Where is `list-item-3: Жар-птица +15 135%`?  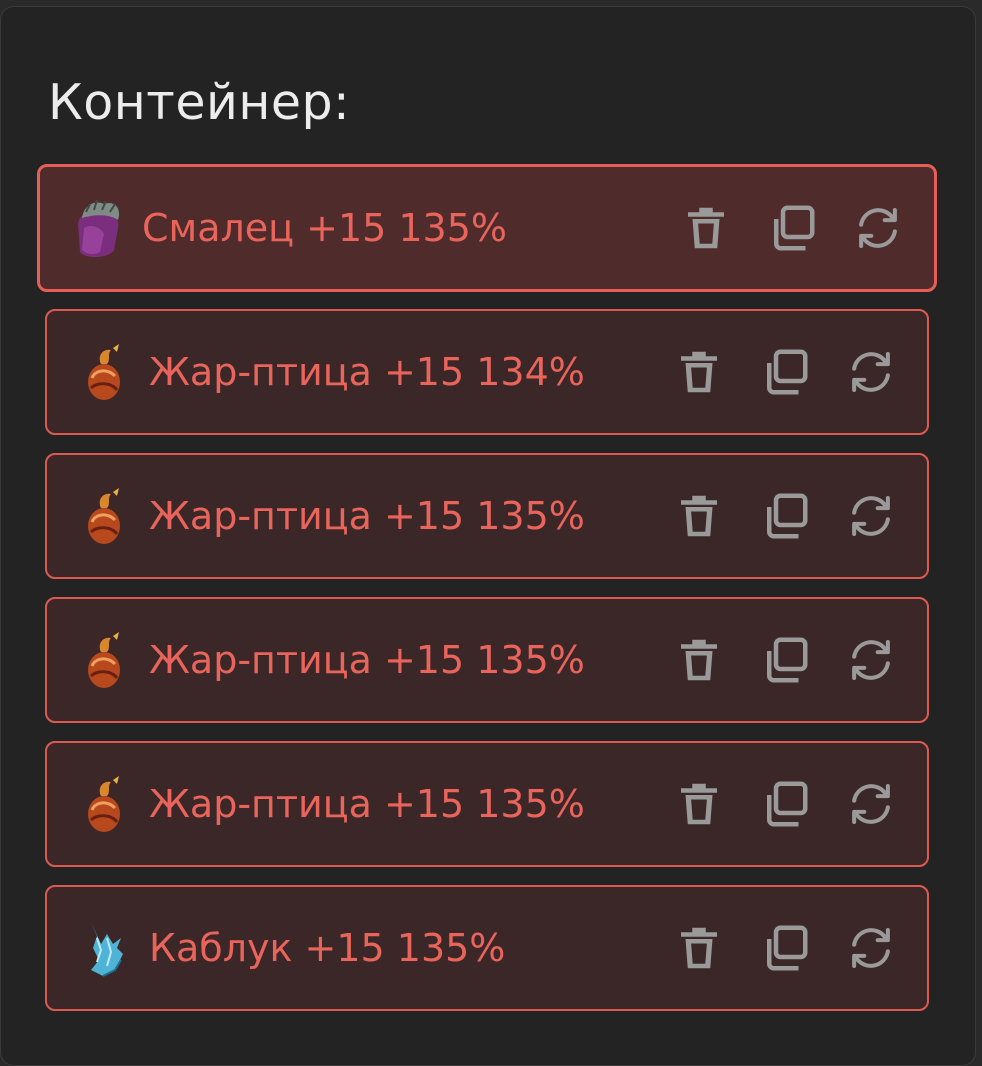 list-item-3: Жар-птица +15 135% is located at coordinates (487, 660).